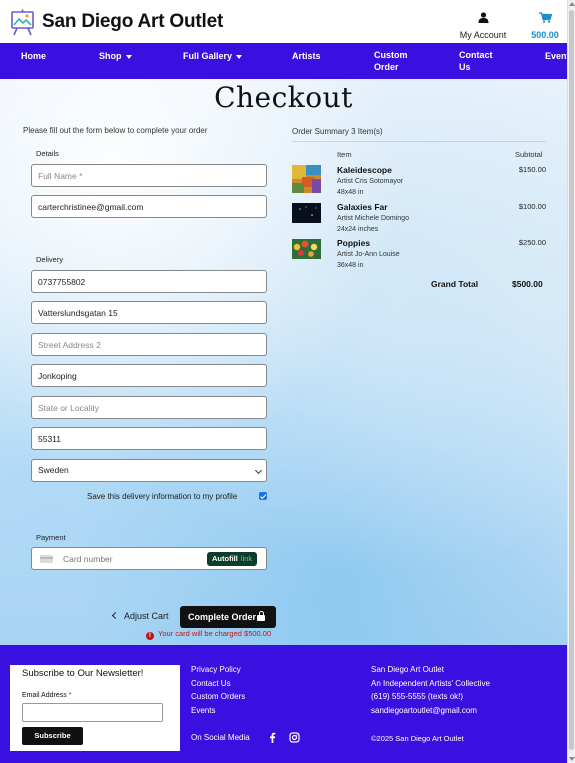 This screenshot has width=575, height=763. Describe the element at coordinates (70, 695) in the screenshot. I see `required-mark: *` at that location.